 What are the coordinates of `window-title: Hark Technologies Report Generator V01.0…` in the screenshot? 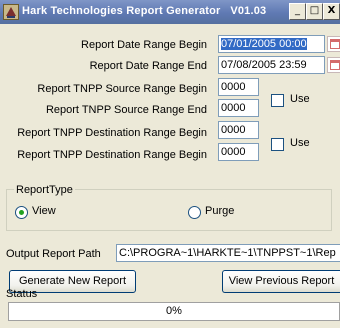 It's located at (144, 11).